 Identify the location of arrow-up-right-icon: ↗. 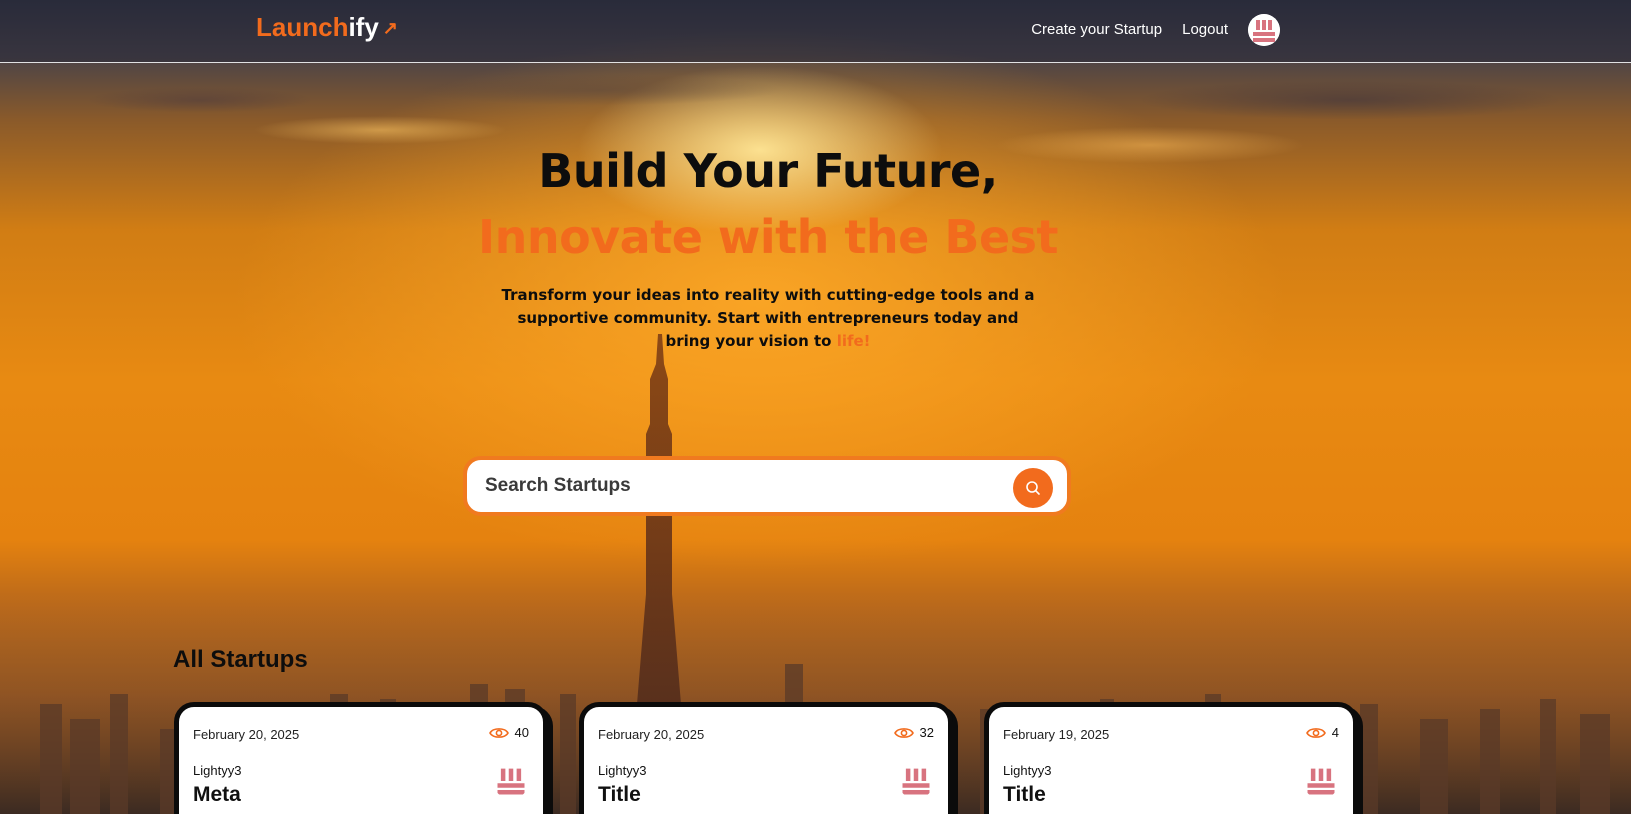
(390, 28).